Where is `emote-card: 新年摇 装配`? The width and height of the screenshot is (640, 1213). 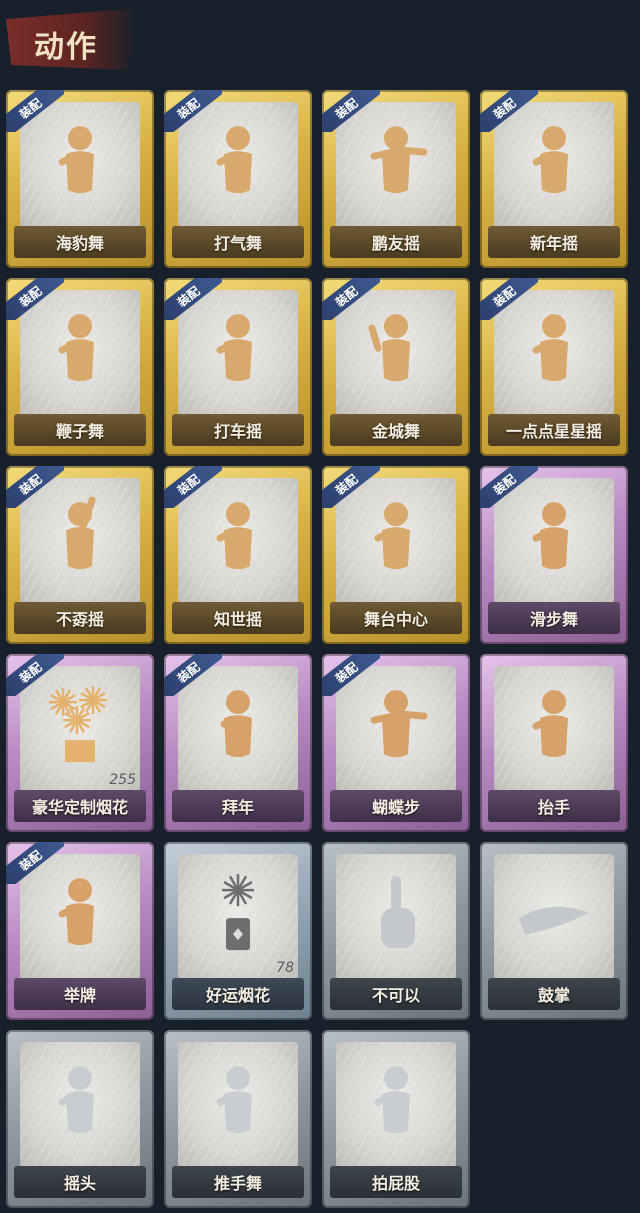
emote-card: 新年摇 装配 is located at coordinates (554, 179).